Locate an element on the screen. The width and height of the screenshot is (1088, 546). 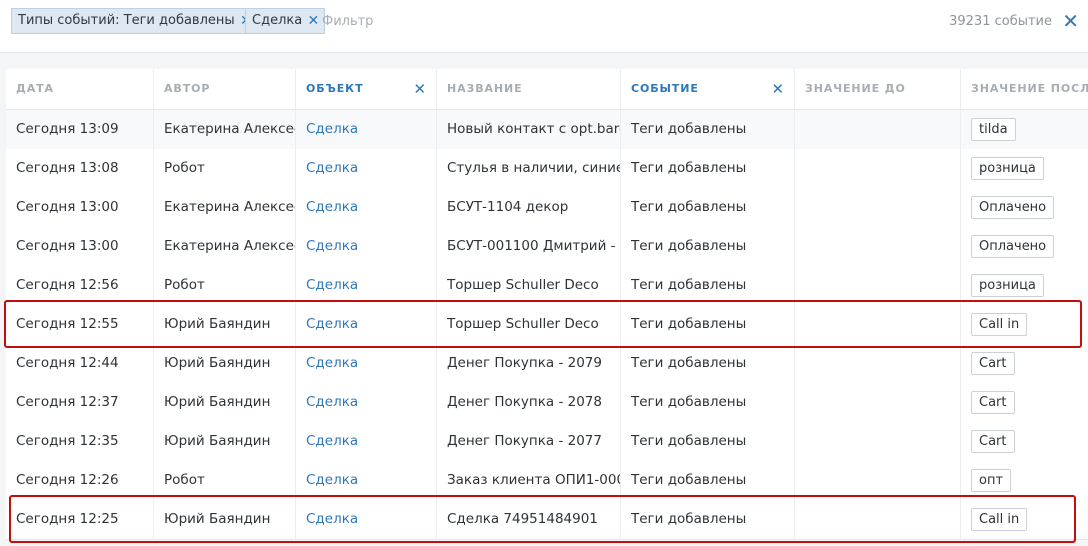
cell-date: Сегодня 13:09 is located at coordinates (80, 129).